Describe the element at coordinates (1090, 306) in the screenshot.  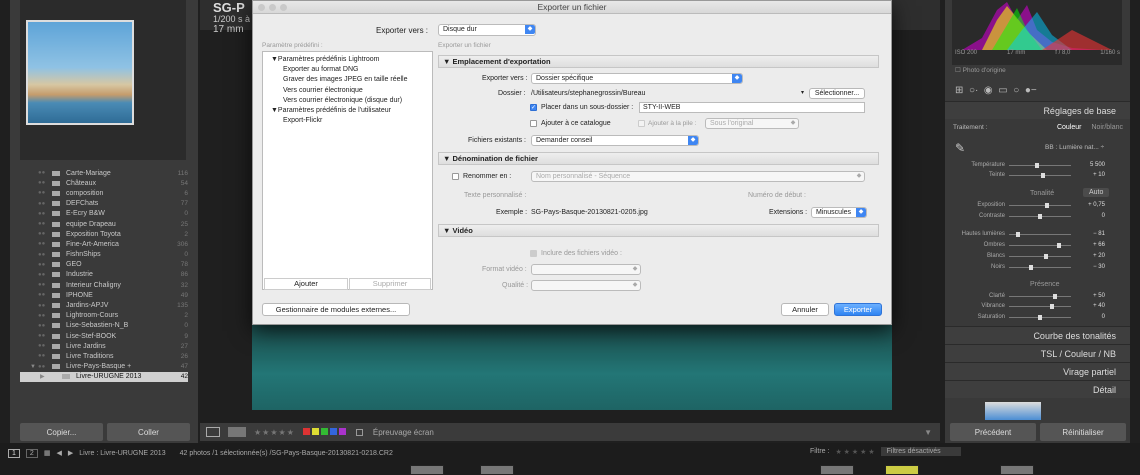
I see `slider-value: + 40` at that location.